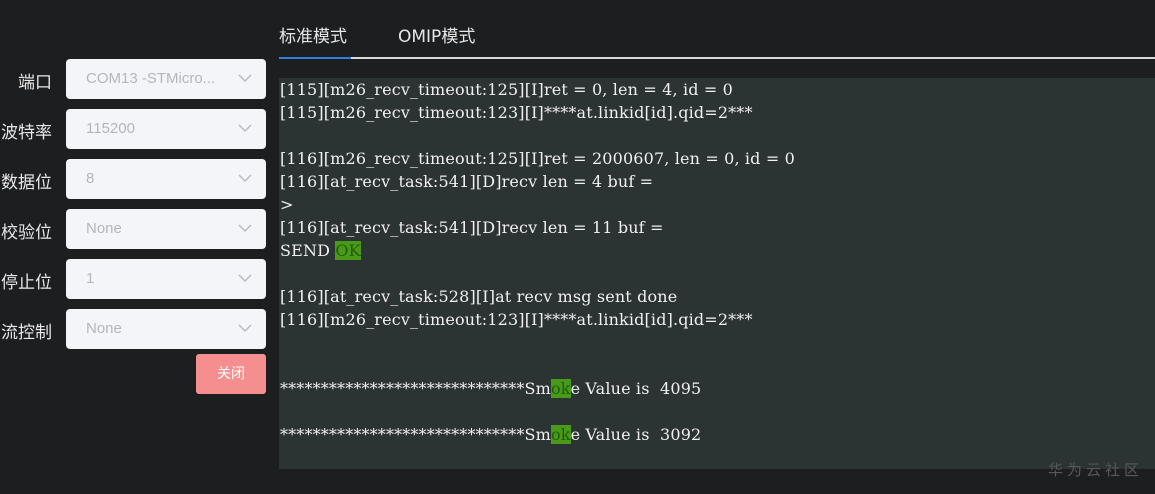  I want to click on close-port-button: 关闭, so click(231, 374).